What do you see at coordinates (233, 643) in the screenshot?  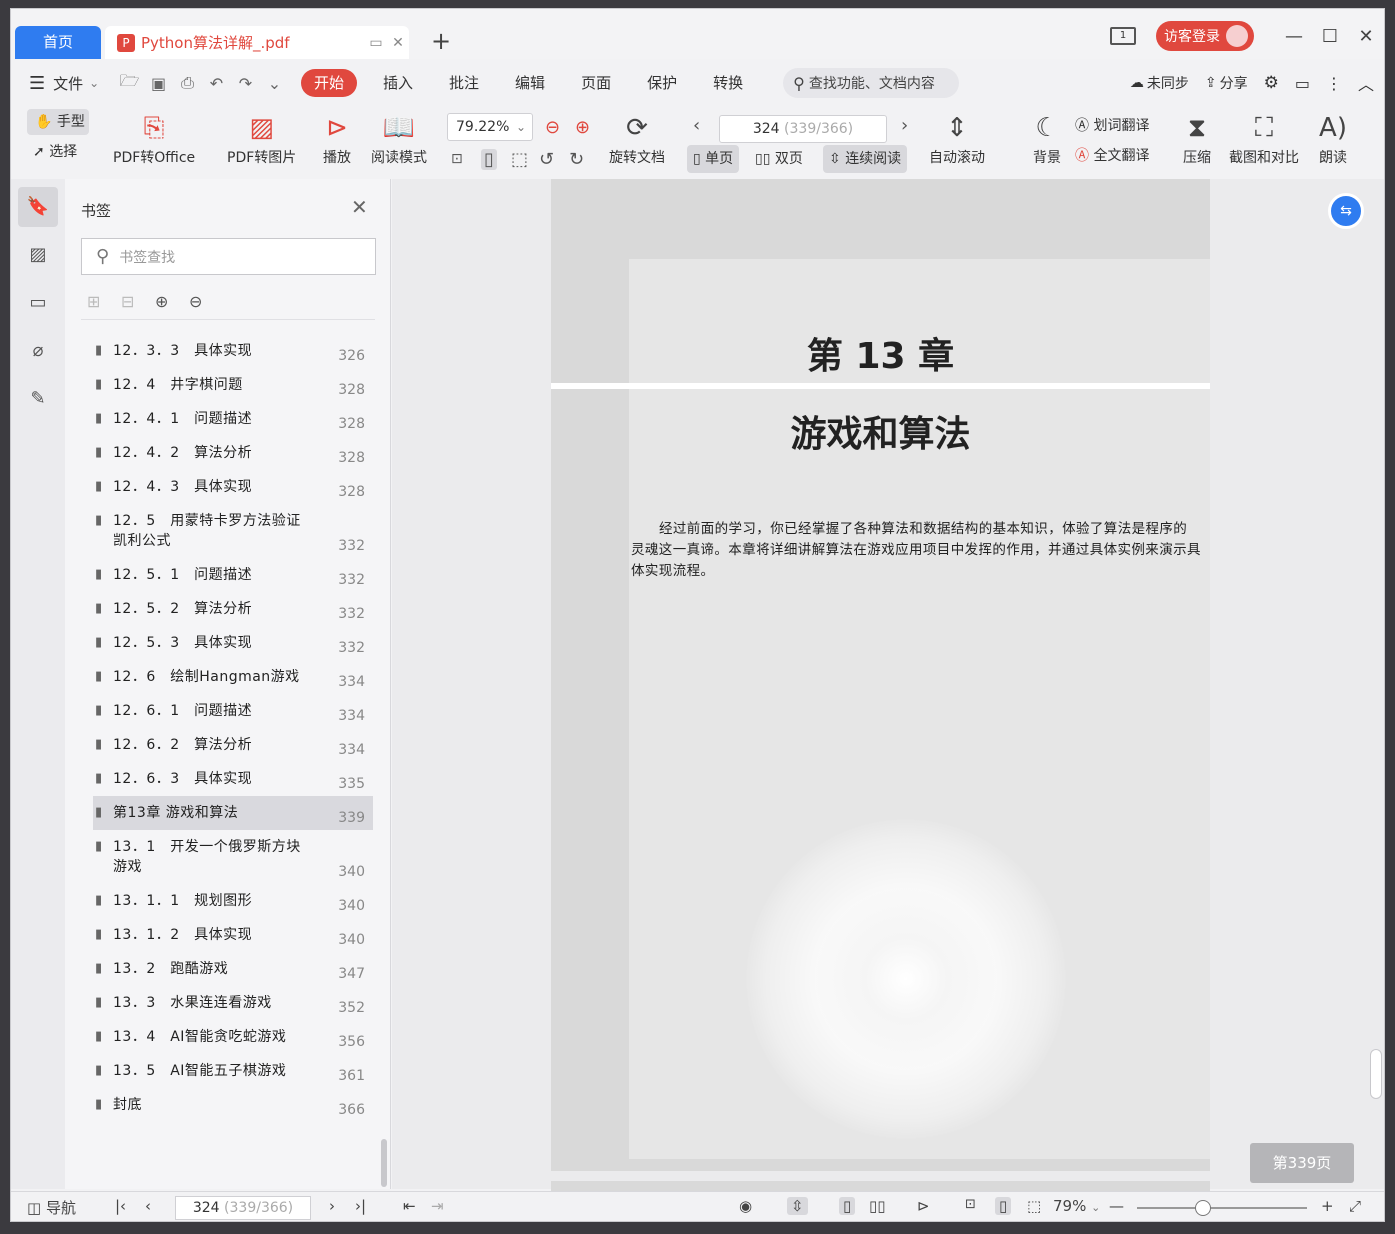 I see `bookmark-item: ▮ 12．5．3 具体实现 332` at bounding box center [233, 643].